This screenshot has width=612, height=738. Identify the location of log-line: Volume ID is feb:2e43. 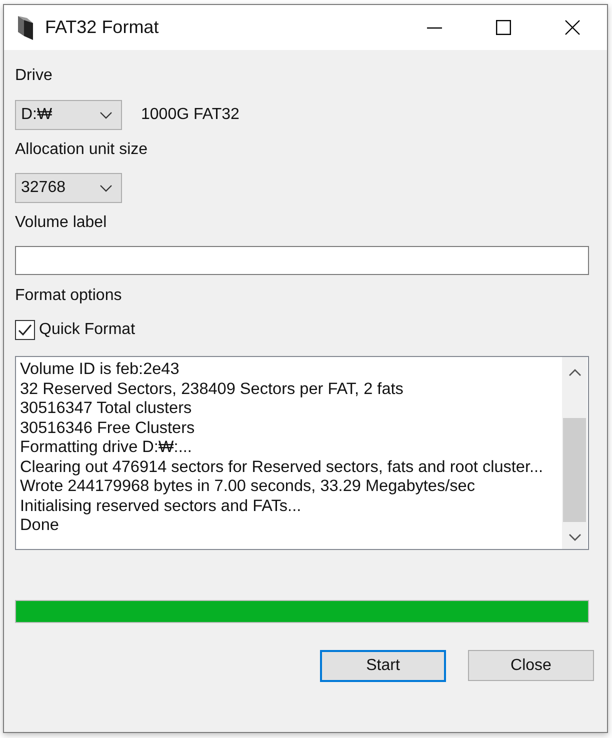
(100, 370).